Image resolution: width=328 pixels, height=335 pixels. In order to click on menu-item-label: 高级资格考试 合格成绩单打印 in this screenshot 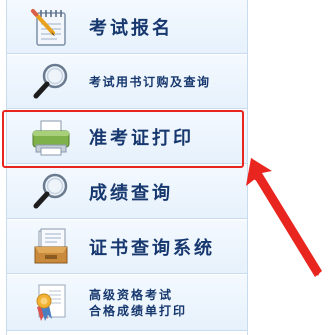, I will do `click(138, 303)`.